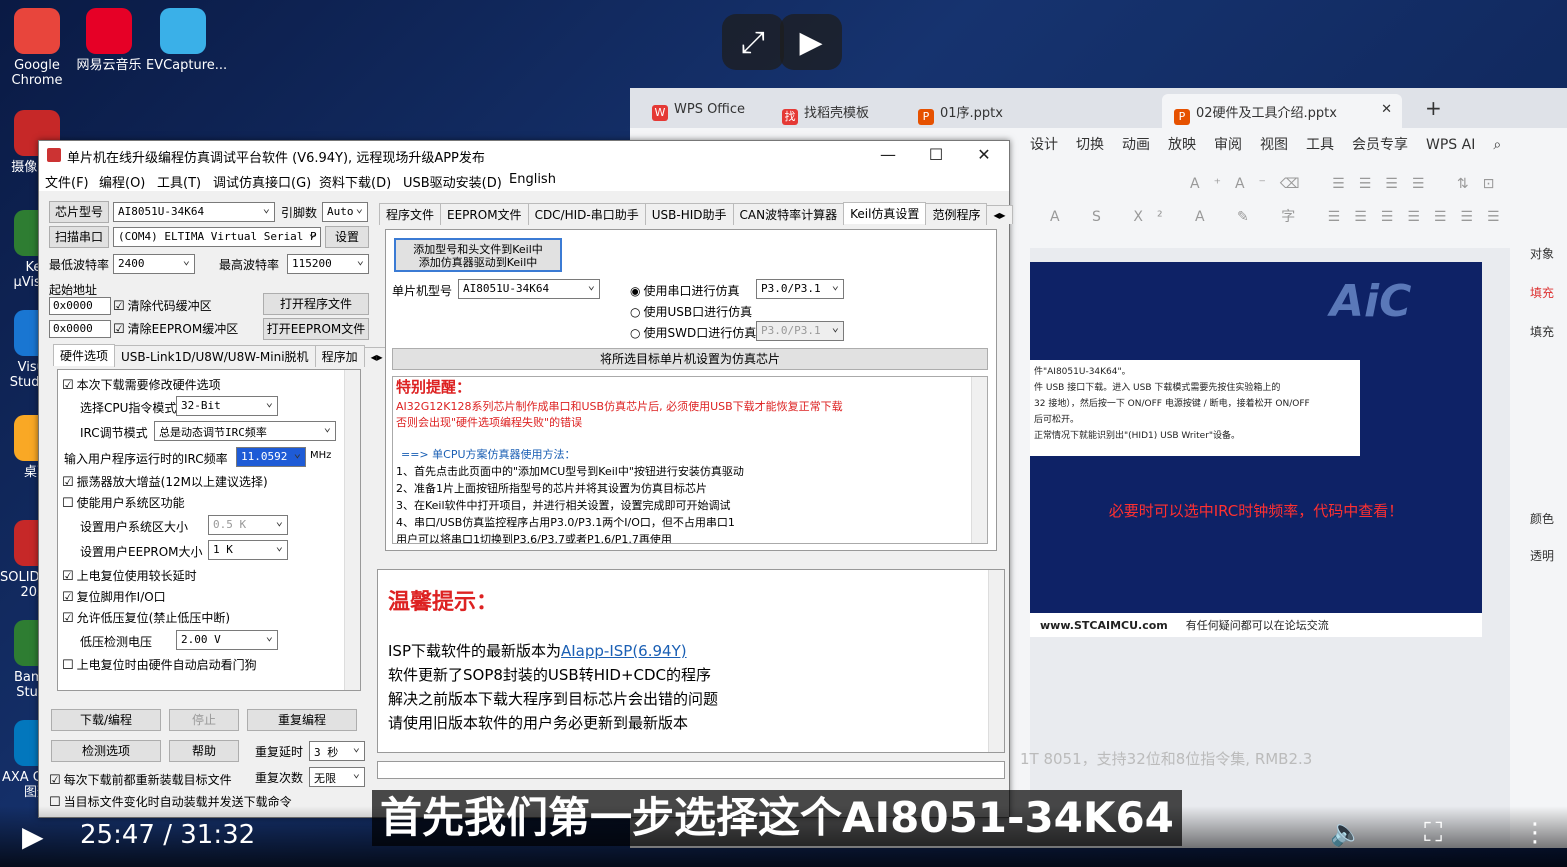 This screenshot has width=1567, height=867. Describe the element at coordinates (529, 289) in the screenshot. I see `mcu-model-select: AI8051U-34K64` at that location.